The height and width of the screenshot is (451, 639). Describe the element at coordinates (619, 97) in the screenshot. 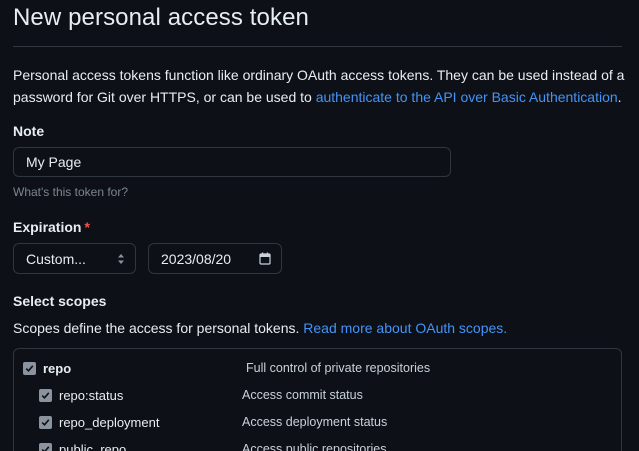

I see `intro-end: .` at that location.